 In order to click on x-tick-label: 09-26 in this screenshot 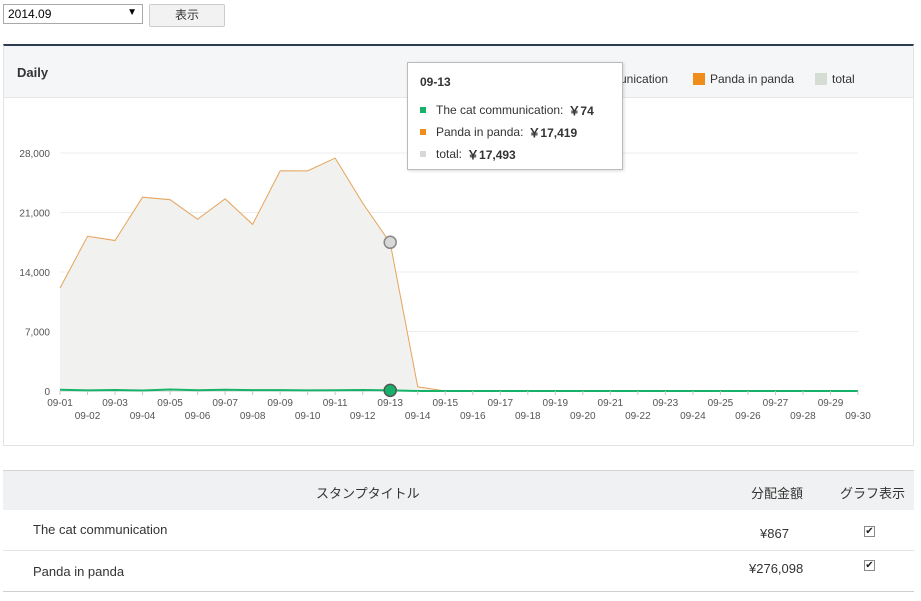, I will do `click(748, 416)`.